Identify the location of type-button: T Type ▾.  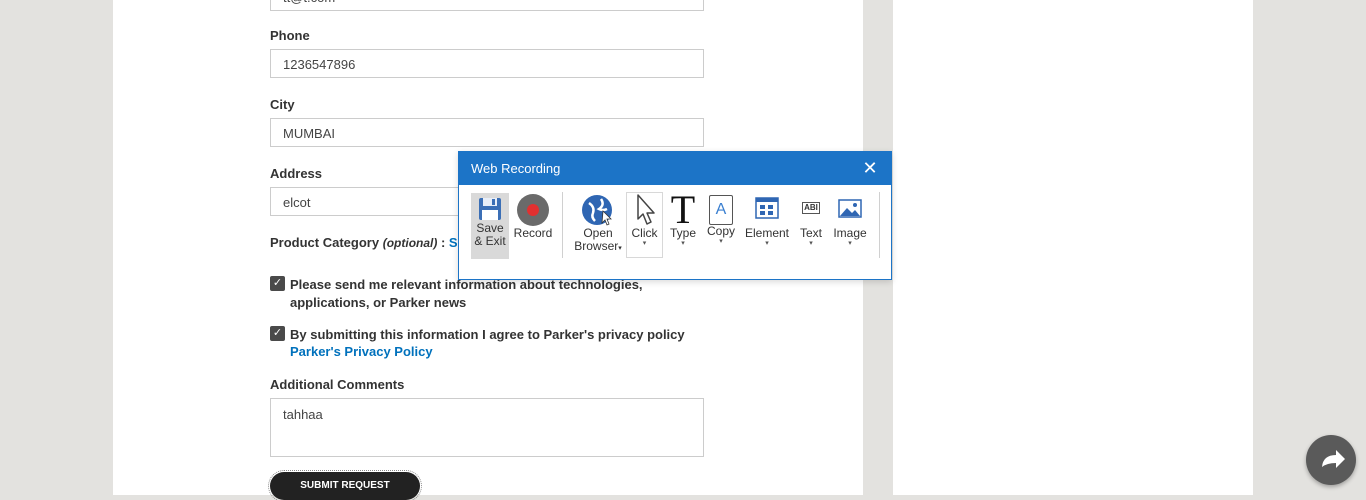
(683, 217).